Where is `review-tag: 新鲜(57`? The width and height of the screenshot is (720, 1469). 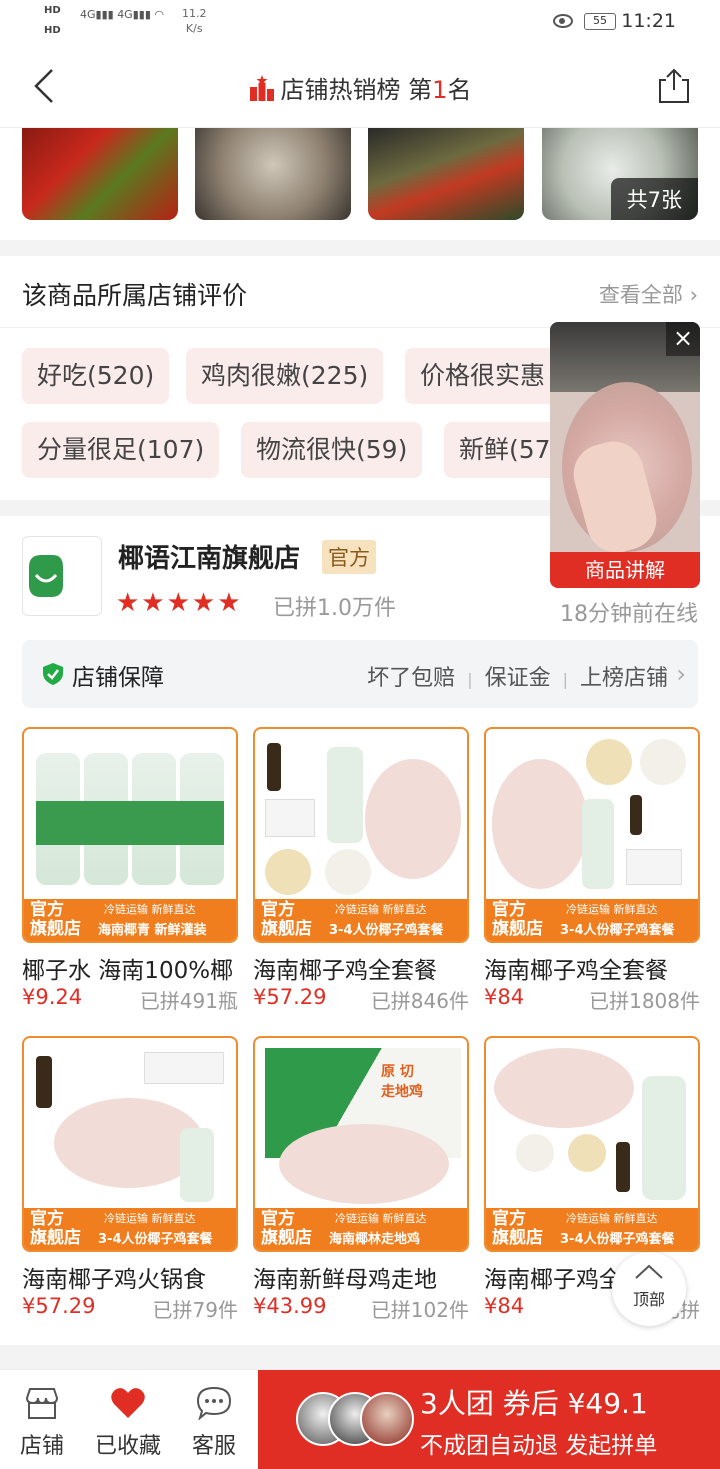
review-tag: 新鲜(57 is located at coordinates (505, 450).